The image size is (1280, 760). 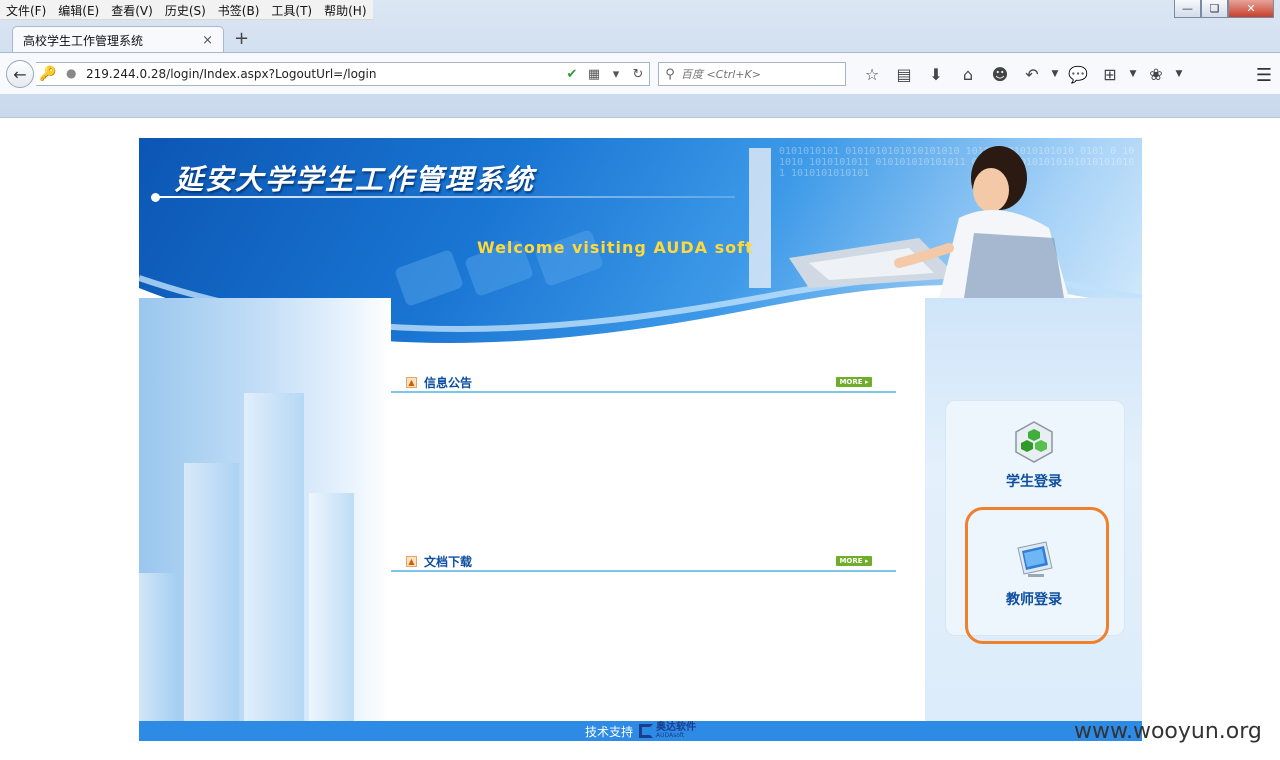 What do you see at coordinates (241, 38) in the screenshot?
I see `new-tab-button: +` at bounding box center [241, 38].